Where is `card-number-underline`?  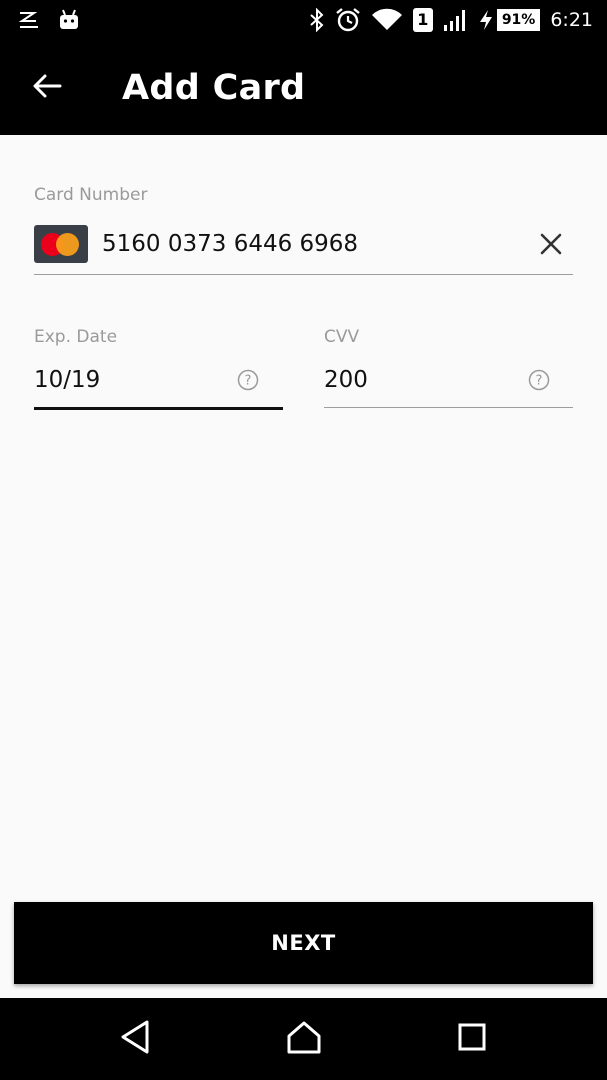 card-number-underline is located at coordinates (303, 274).